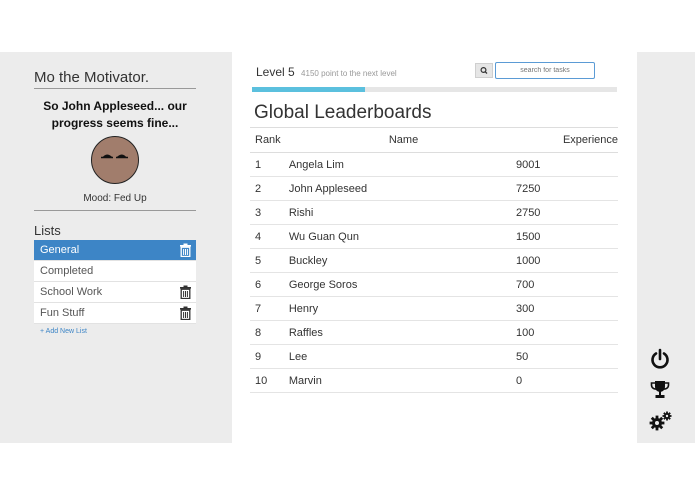 The image size is (695, 494). What do you see at coordinates (562, 260) in the screenshot?
I see `experience-cell: 1000` at bounding box center [562, 260].